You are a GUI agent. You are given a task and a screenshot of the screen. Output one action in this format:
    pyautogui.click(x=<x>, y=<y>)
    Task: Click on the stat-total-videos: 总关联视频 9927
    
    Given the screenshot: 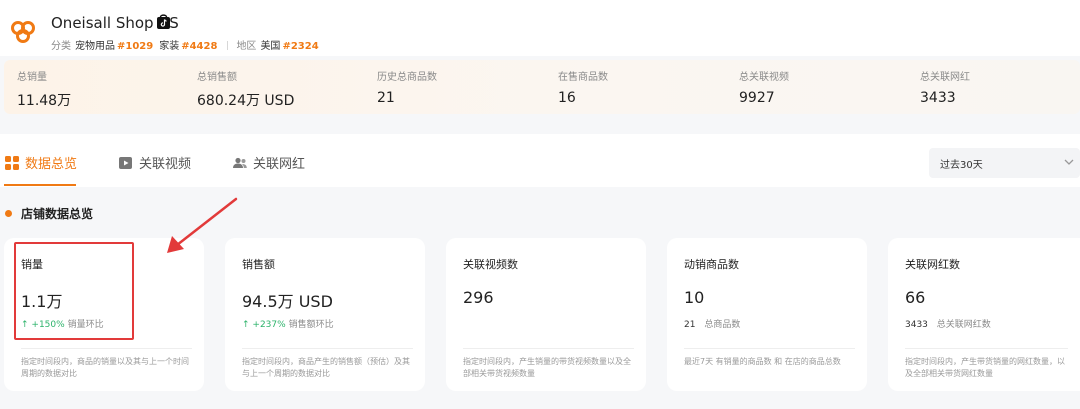 What is the action you would take?
    pyautogui.click(x=764, y=87)
    